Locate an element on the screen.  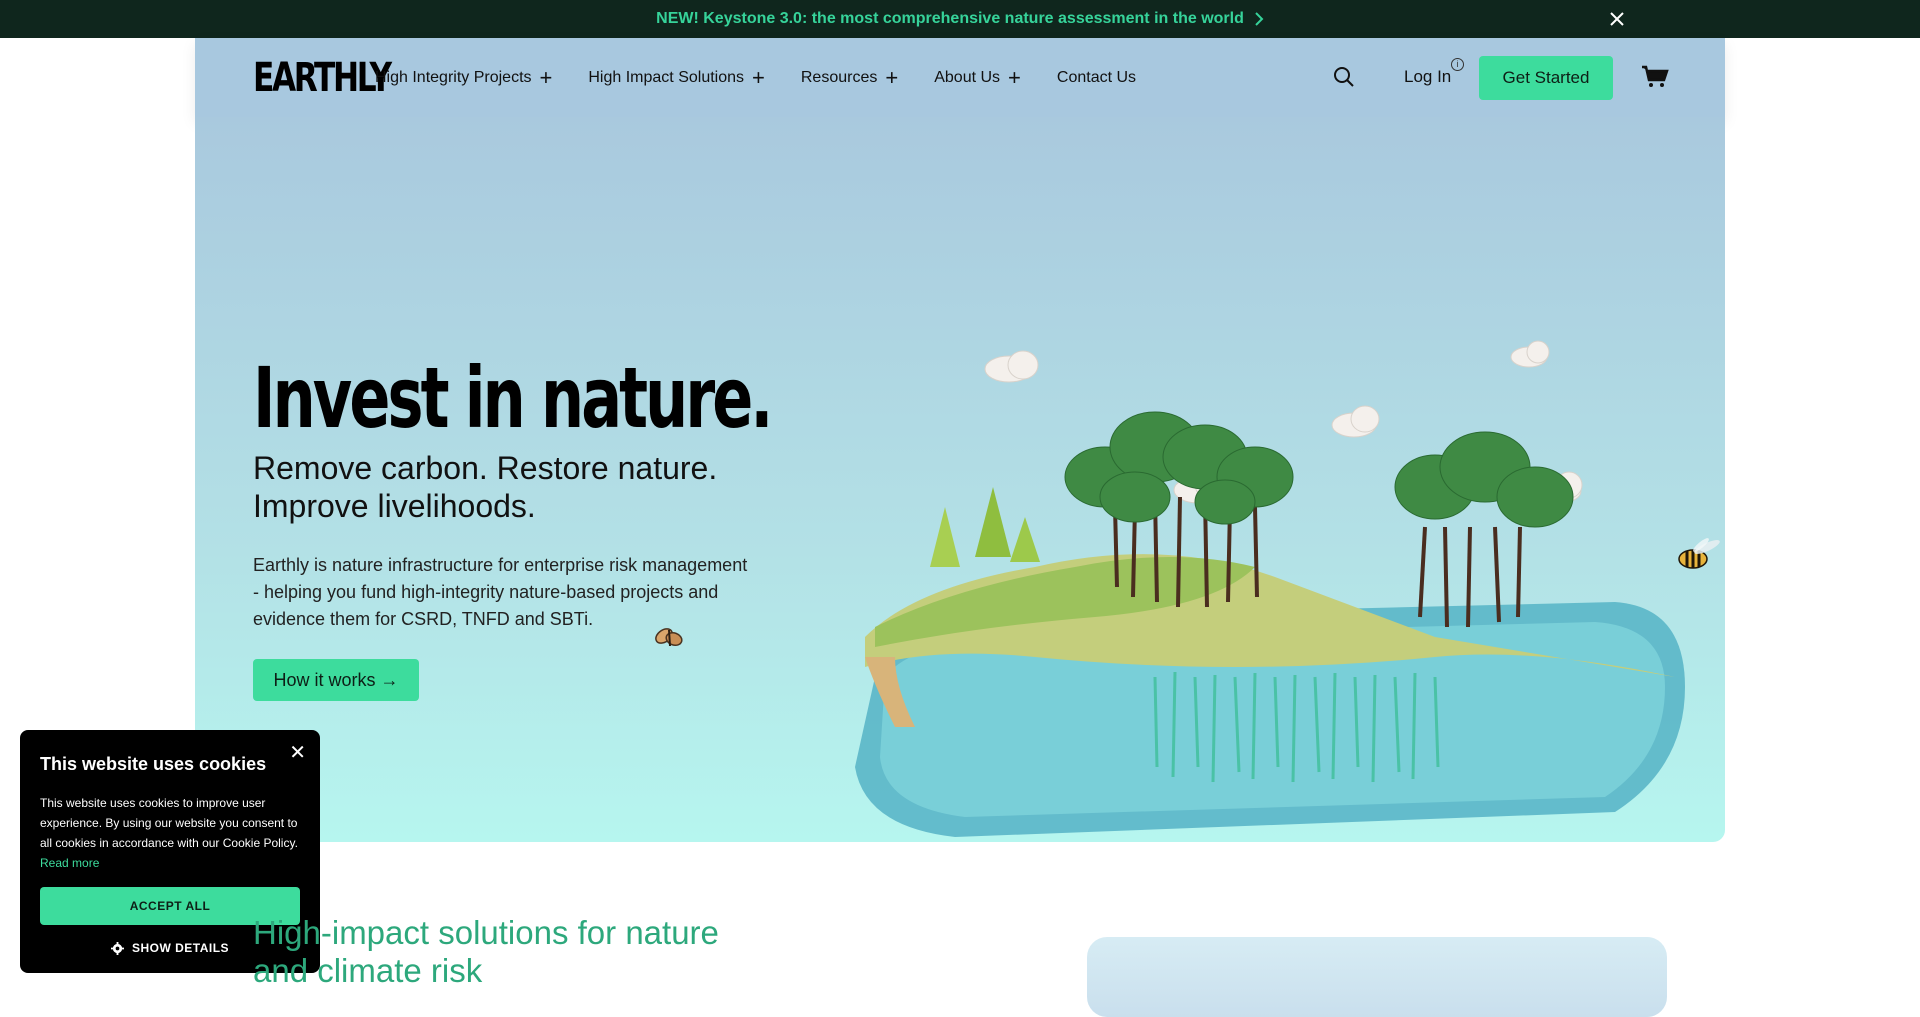
get-started-button: Get Started is located at coordinates (1546, 78).